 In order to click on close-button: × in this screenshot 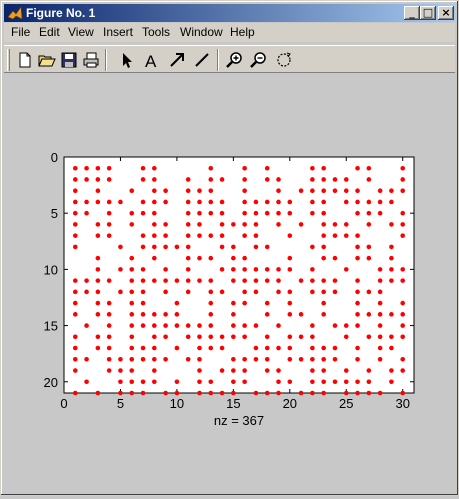, I will do `click(446, 13)`.